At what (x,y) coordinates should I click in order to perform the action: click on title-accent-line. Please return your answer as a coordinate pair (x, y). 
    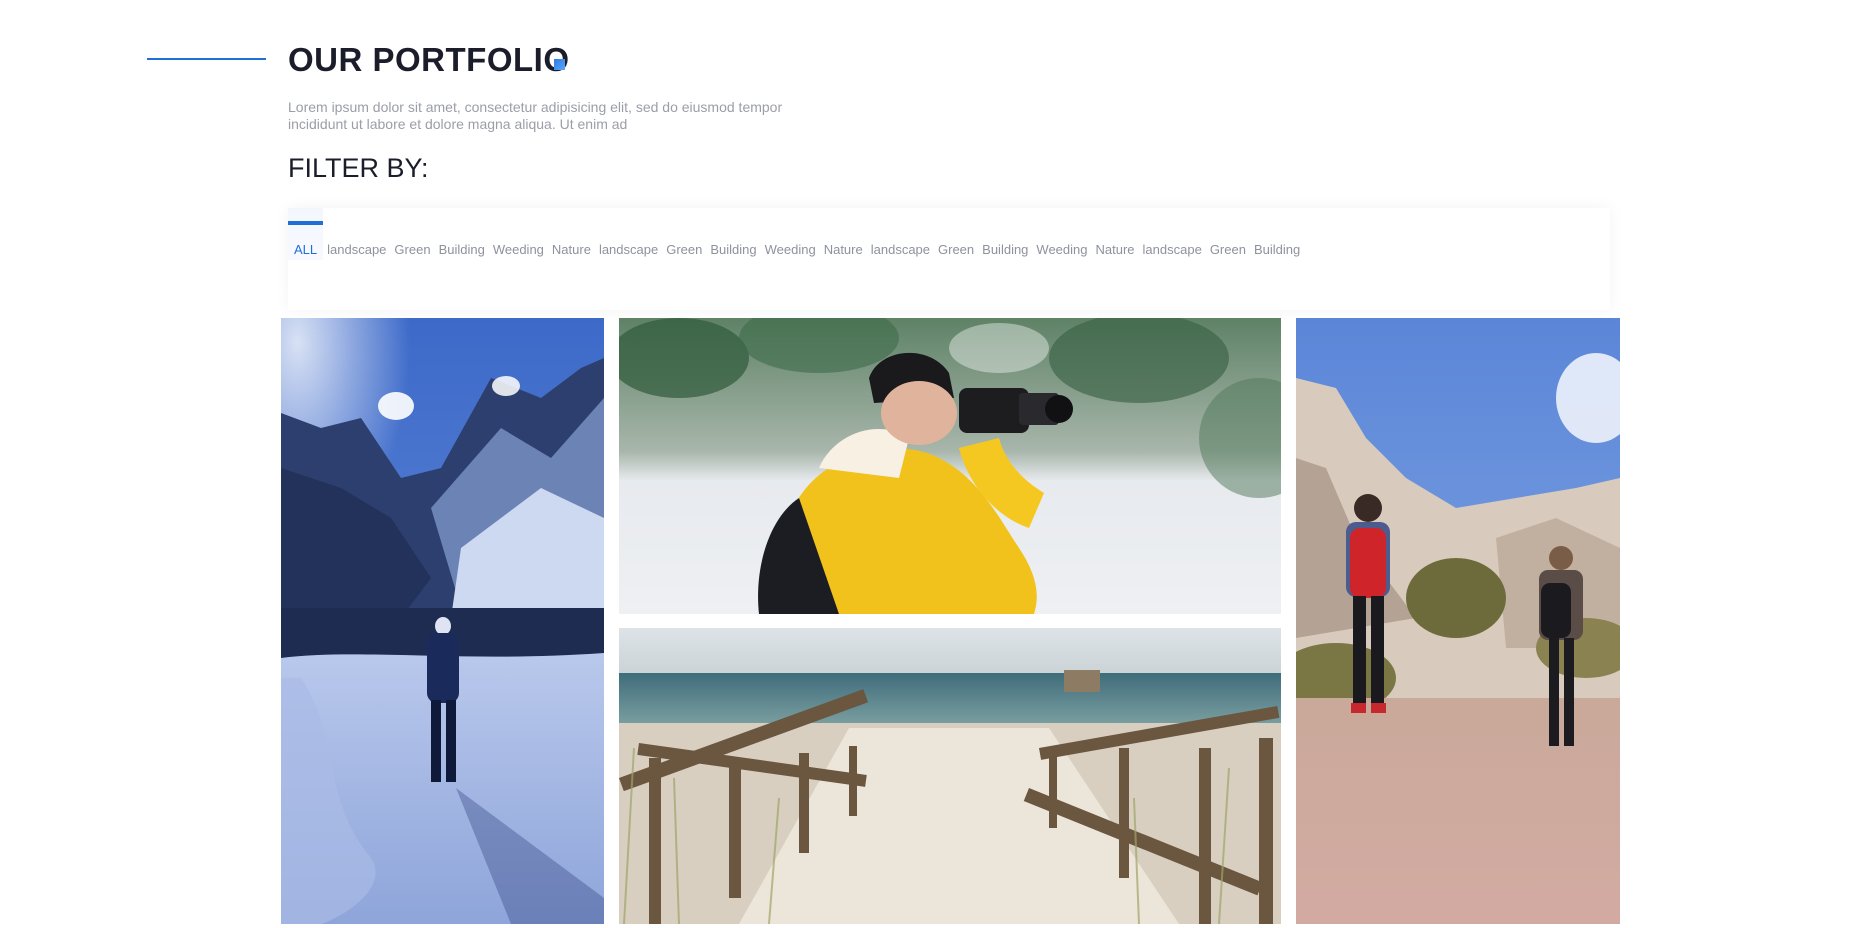
    Looking at the image, I should click on (206, 59).